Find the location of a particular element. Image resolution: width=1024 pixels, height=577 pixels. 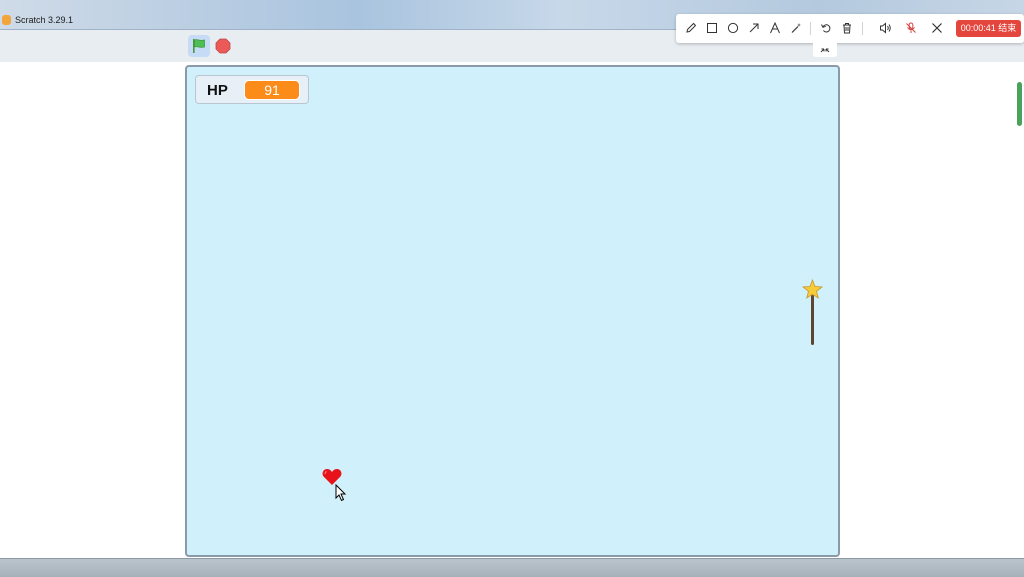

pencil-tool-button is located at coordinates (691, 28).